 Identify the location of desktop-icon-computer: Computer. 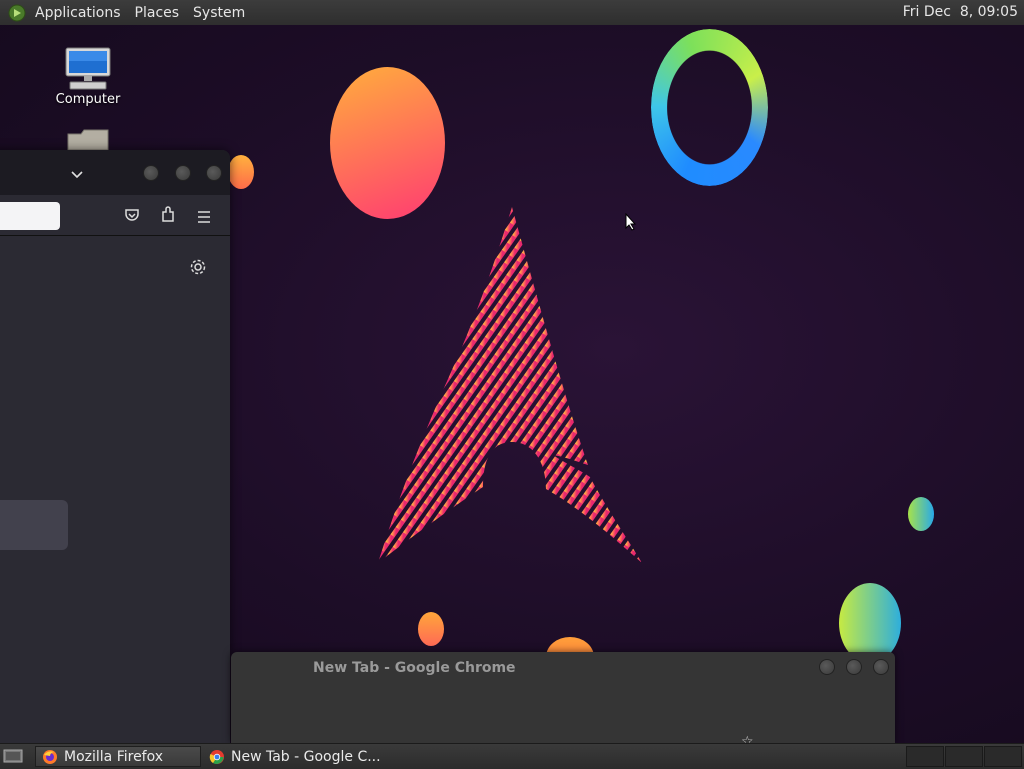
(88, 76).